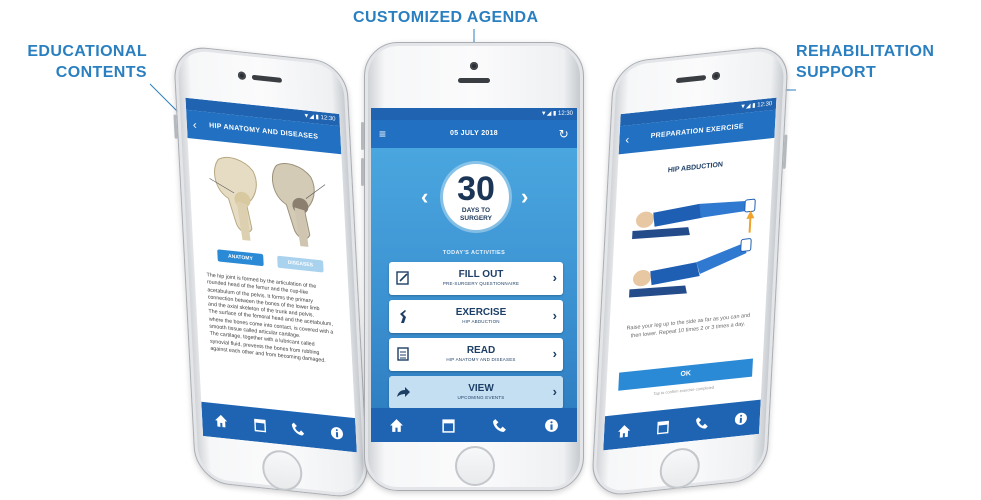  I want to click on share-icon, so click(403, 392).